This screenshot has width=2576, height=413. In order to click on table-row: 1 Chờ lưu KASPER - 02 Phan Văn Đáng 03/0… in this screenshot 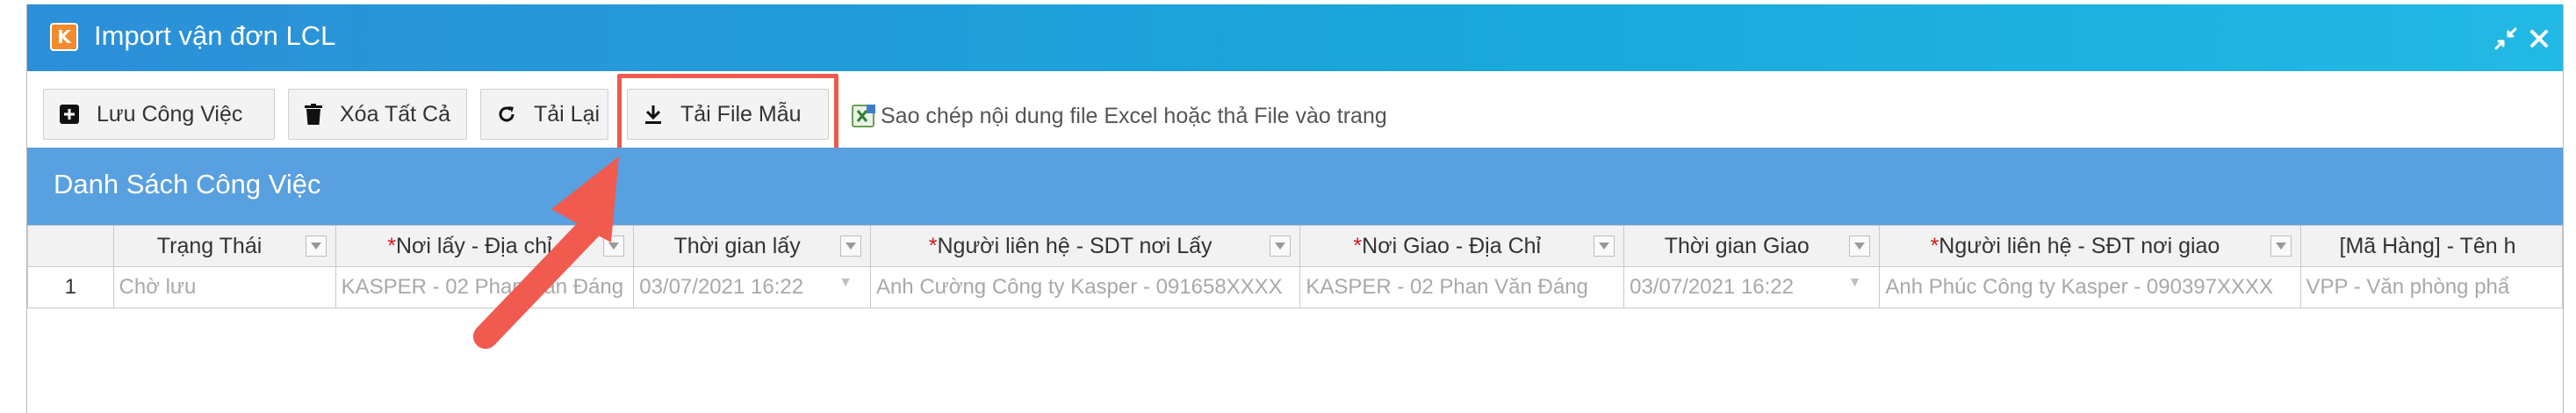, I will do `click(1295, 287)`.